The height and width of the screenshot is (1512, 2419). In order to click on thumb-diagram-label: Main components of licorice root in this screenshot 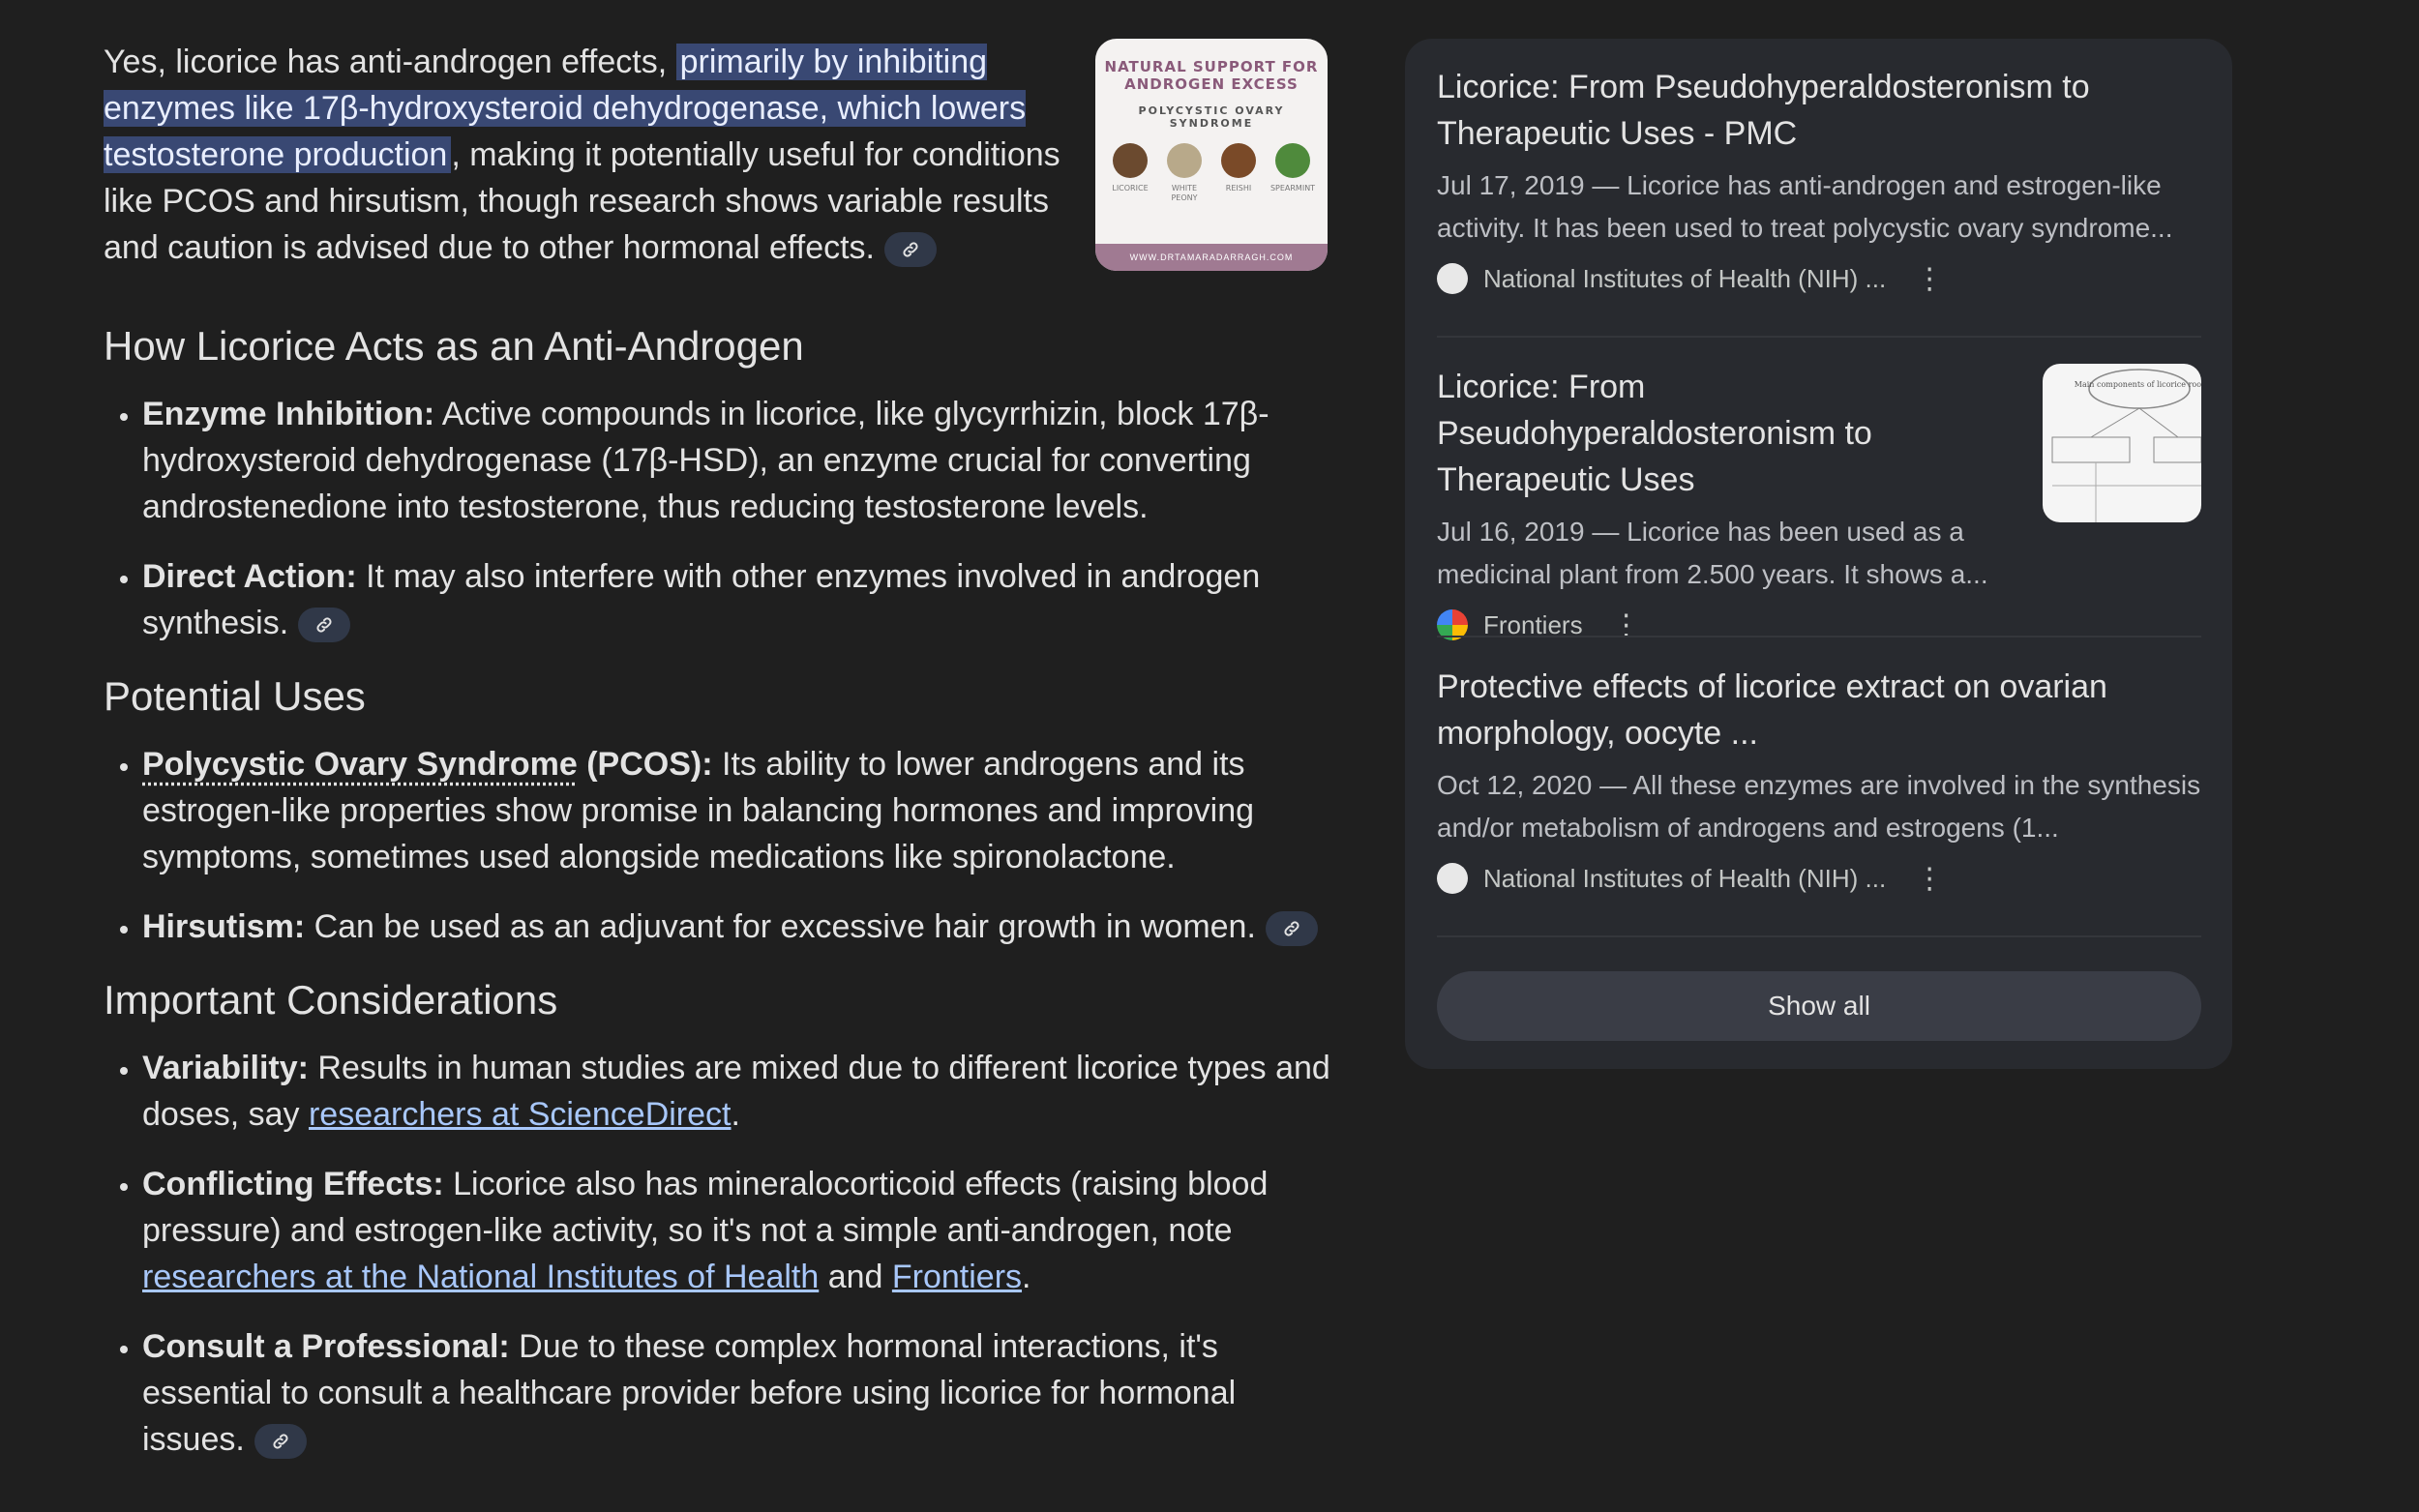, I will do `click(2138, 385)`.